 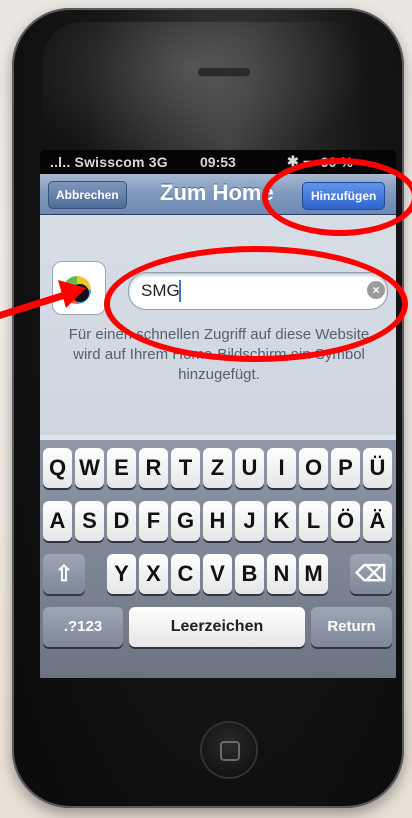 What do you see at coordinates (337, 197) in the screenshot?
I see `highlight-add-button` at bounding box center [337, 197].